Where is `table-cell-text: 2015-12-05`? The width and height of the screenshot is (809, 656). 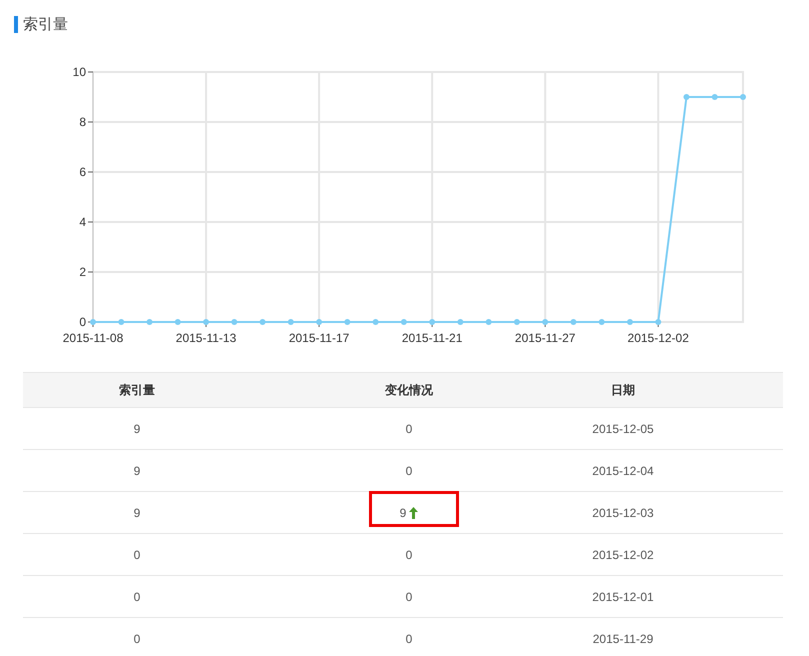 table-cell-text: 2015-12-05 is located at coordinates (623, 429).